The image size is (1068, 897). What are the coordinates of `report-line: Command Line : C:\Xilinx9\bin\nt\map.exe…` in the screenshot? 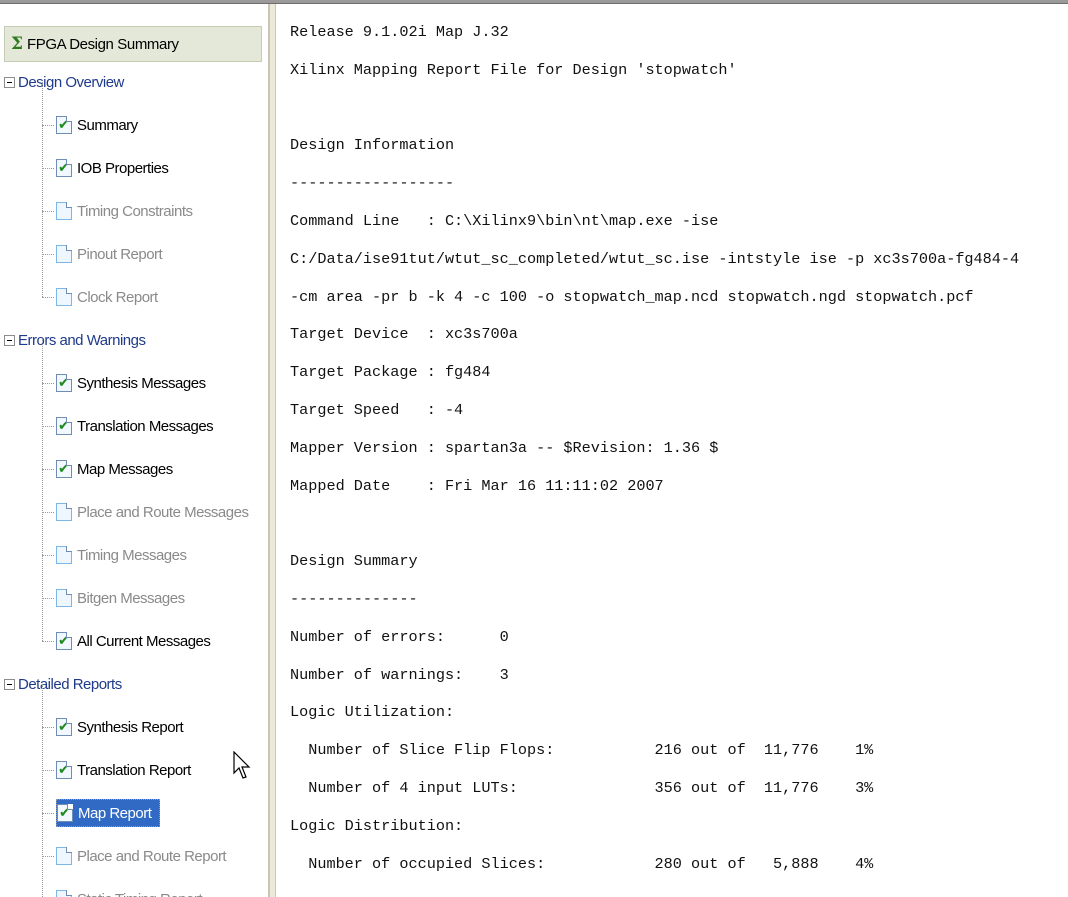 It's located at (504, 221).